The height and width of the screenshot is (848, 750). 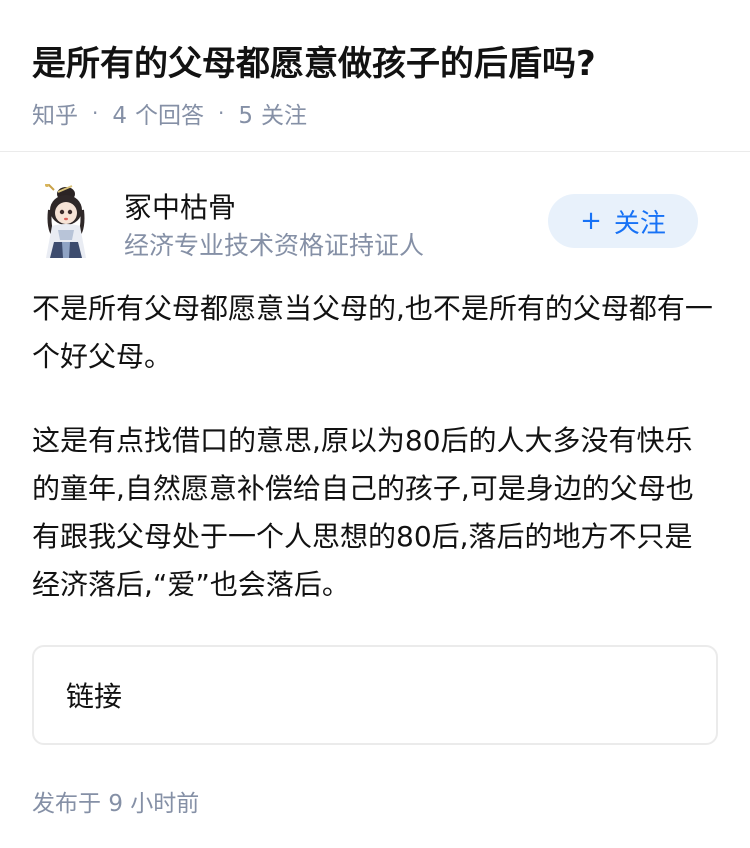 I want to click on answer-count-label: 个回答, so click(x=169, y=116).